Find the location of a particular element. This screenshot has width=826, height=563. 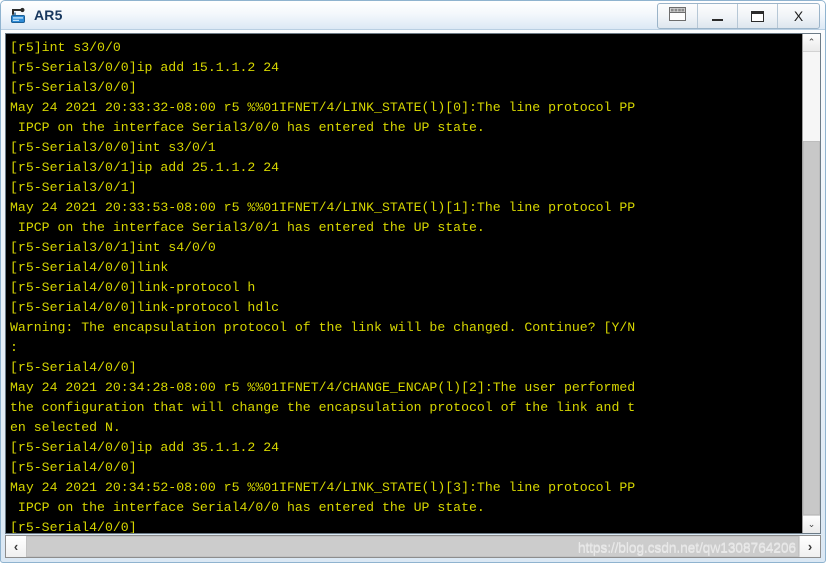

router-icon is located at coordinates (19, 16).